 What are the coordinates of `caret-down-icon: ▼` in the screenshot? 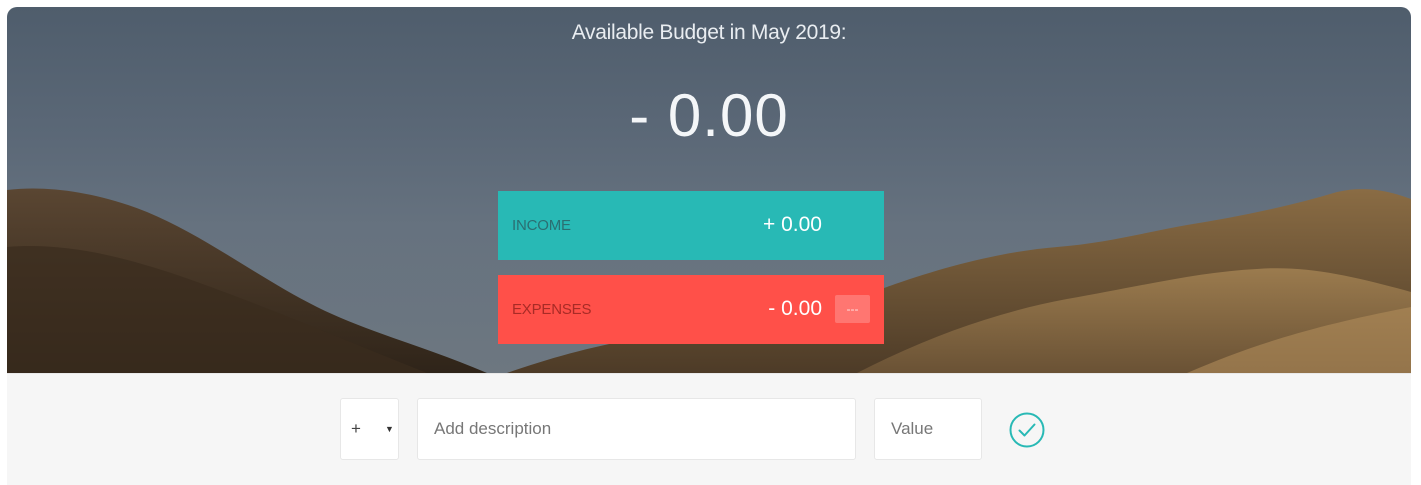 It's located at (389, 429).